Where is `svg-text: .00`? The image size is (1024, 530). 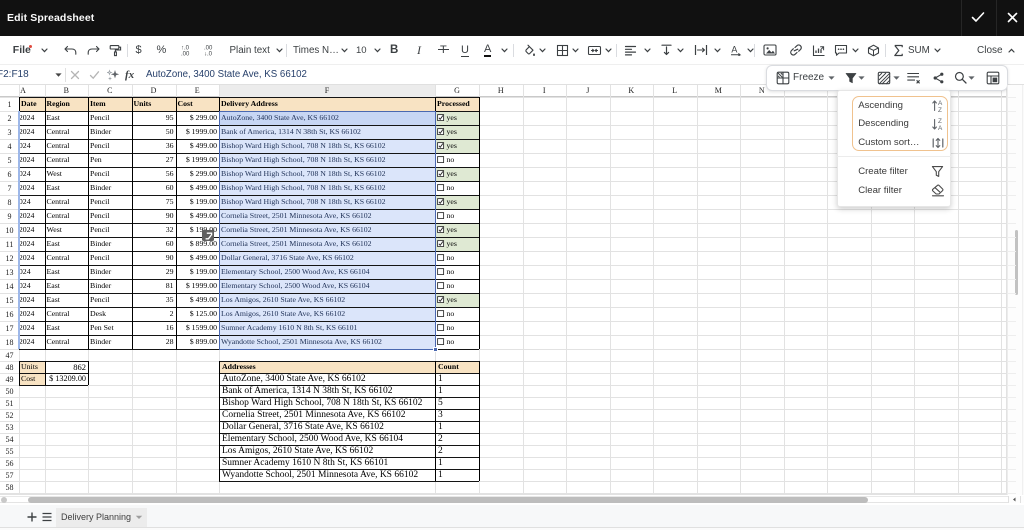
svg-text: .00 is located at coordinates (185, 54).